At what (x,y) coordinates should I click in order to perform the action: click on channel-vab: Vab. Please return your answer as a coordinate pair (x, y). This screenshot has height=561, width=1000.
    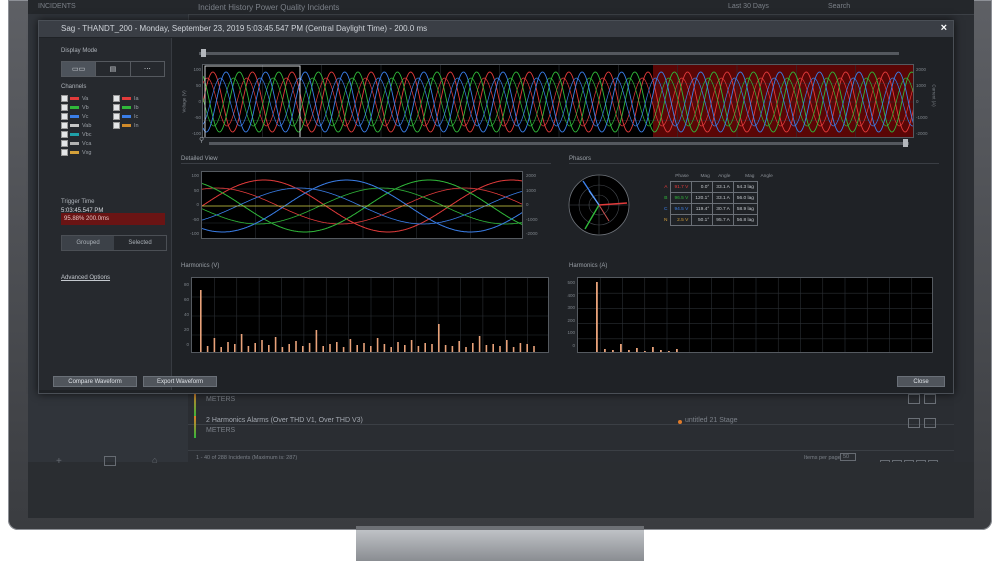
    Looking at the image, I should click on (86, 126).